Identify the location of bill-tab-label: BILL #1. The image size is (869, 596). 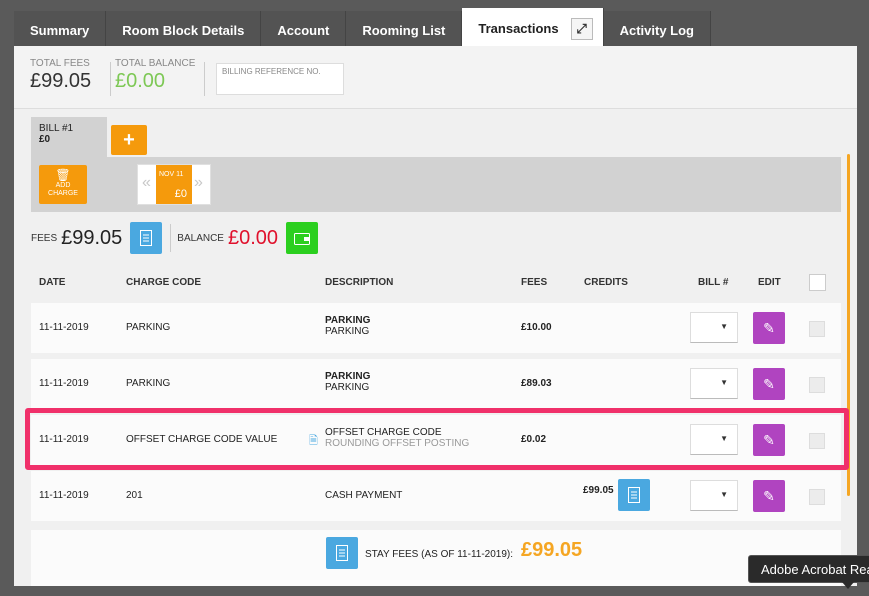
(56, 128).